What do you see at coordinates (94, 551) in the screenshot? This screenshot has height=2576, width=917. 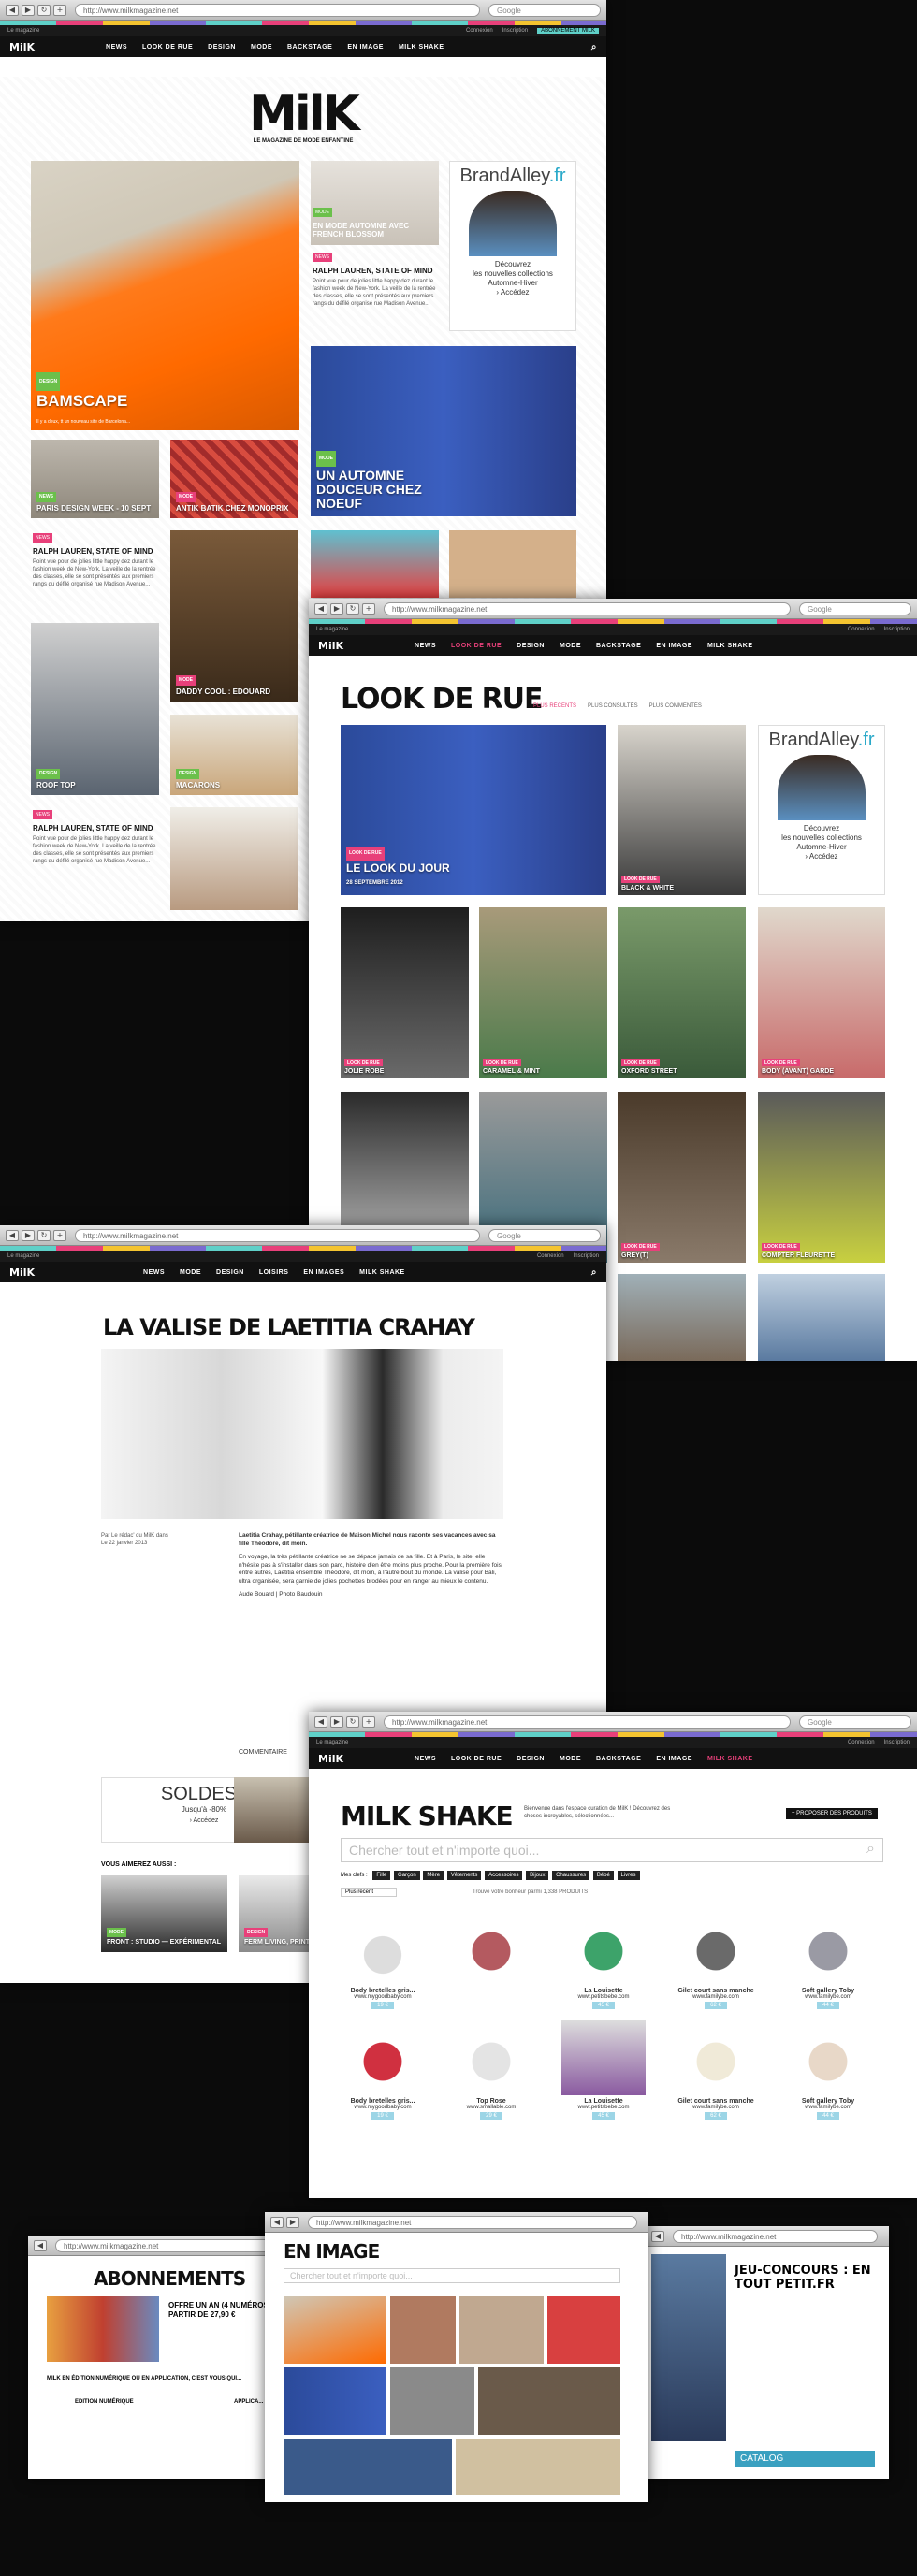 I see `small3-title: RALPH LAUREN, STATE OF MIND` at bounding box center [94, 551].